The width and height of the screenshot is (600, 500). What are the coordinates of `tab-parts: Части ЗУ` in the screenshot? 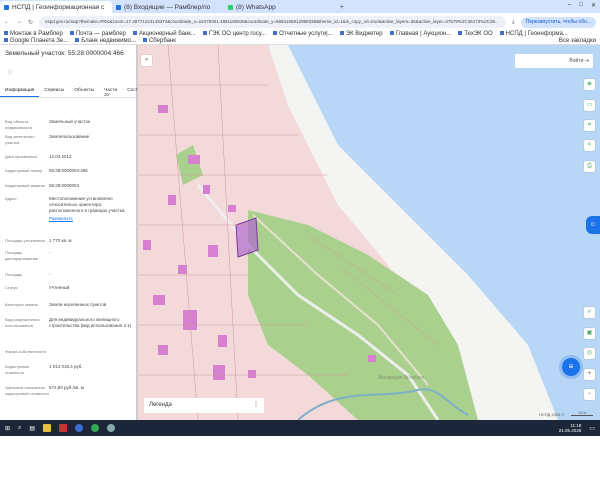 It's located at (110, 92).